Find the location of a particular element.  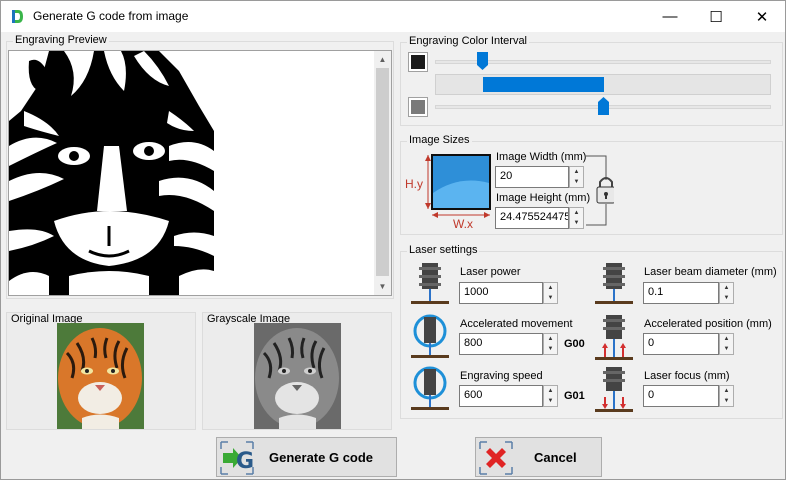

beam-diameter-label: Laser beam diameter (mm) is located at coordinates (710, 272).